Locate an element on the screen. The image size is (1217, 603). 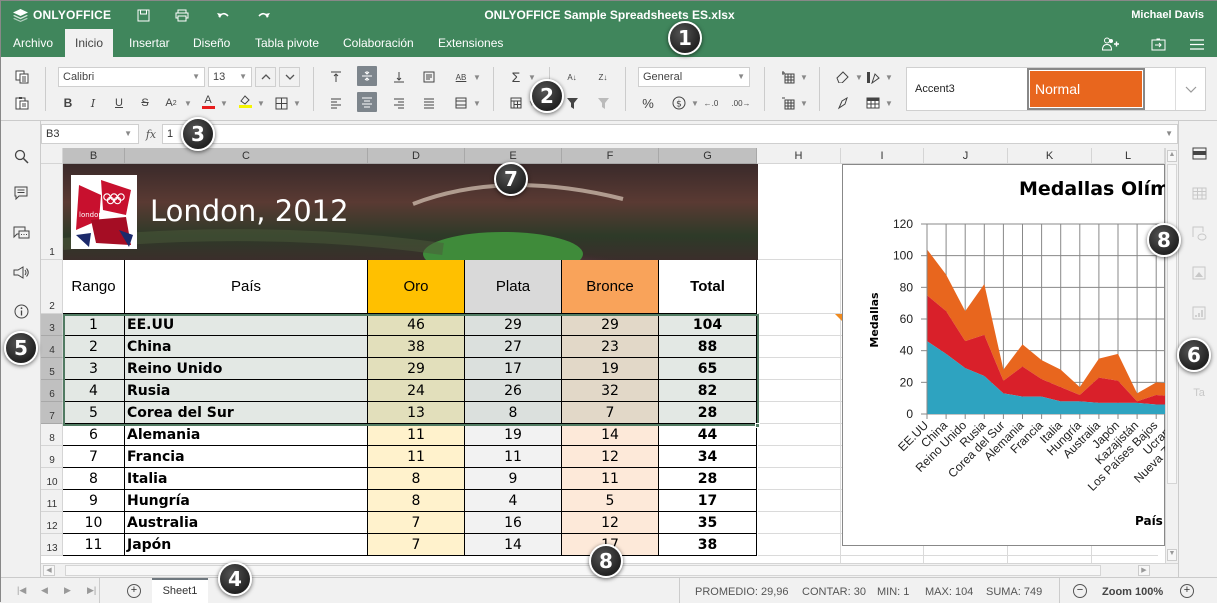
align-bottom-icon is located at coordinates (399, 77).